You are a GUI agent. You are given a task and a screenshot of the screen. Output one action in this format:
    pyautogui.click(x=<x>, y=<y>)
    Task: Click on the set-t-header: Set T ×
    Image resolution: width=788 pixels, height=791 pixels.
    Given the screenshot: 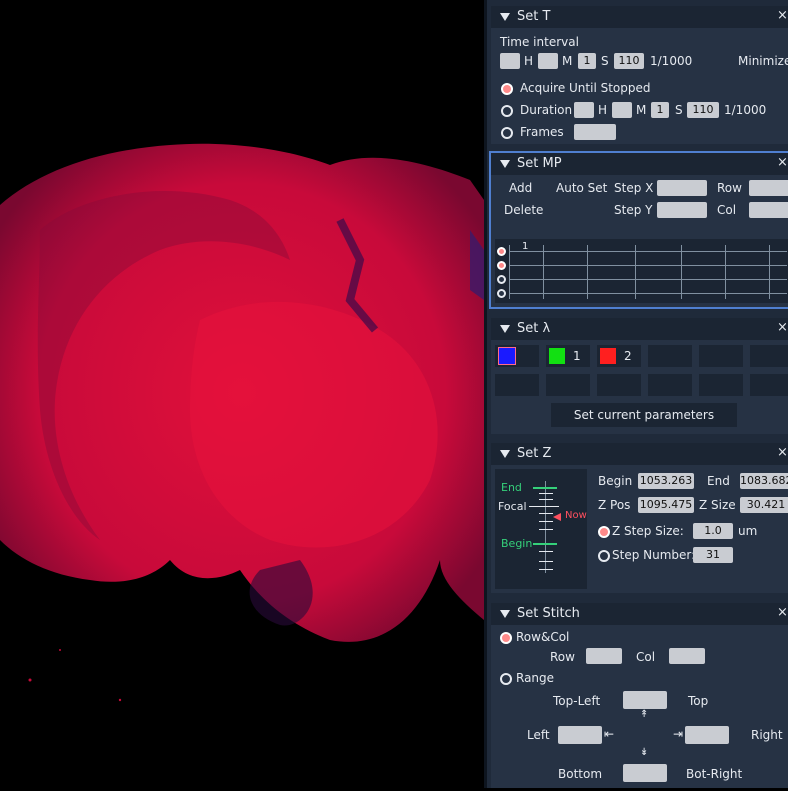 What is the action you would take?
    pyautogui.click(x=639, y=17)
    